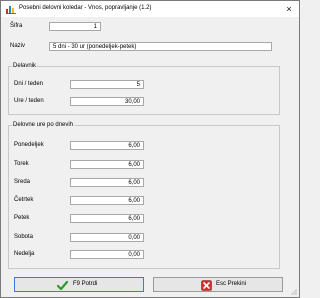 This screenshot has width=320, height=298. What do you see at coordinates (21, 164) in the screenshot?
I see `day-label-torek: Torek` at bounding box center [21, 164].